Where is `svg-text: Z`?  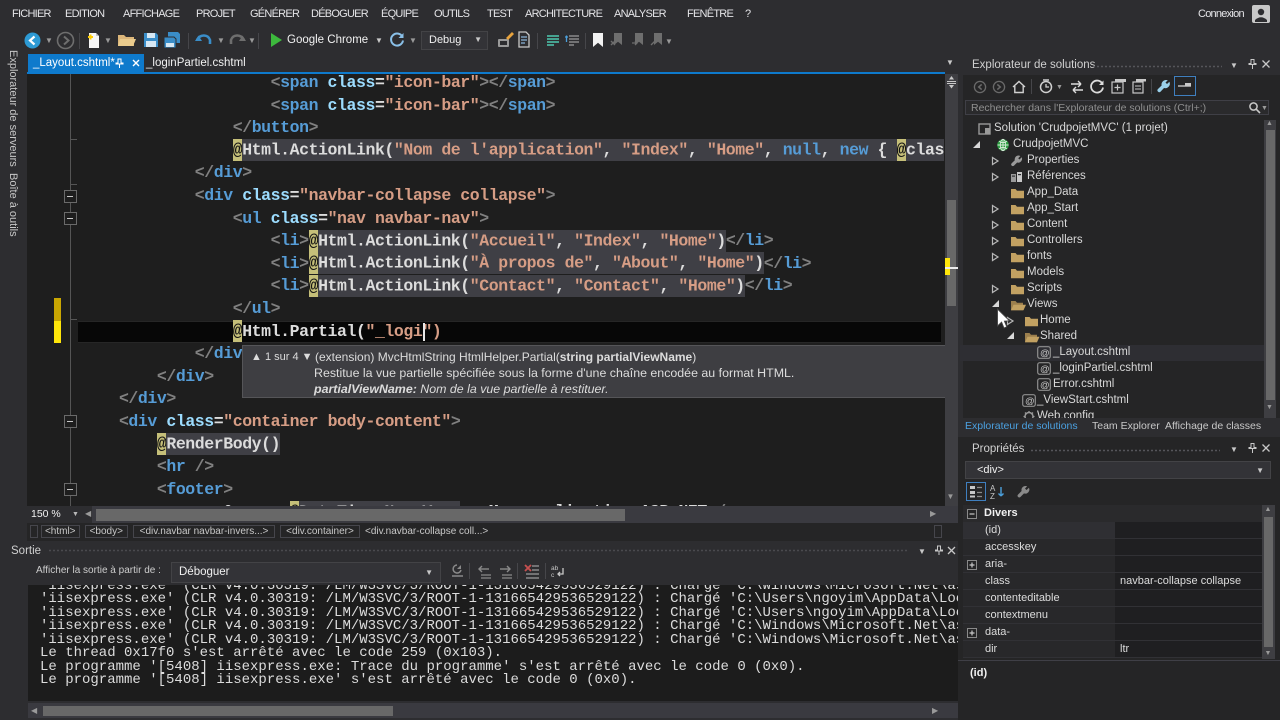 svg-text: Z is located at coordinates (992, 495).